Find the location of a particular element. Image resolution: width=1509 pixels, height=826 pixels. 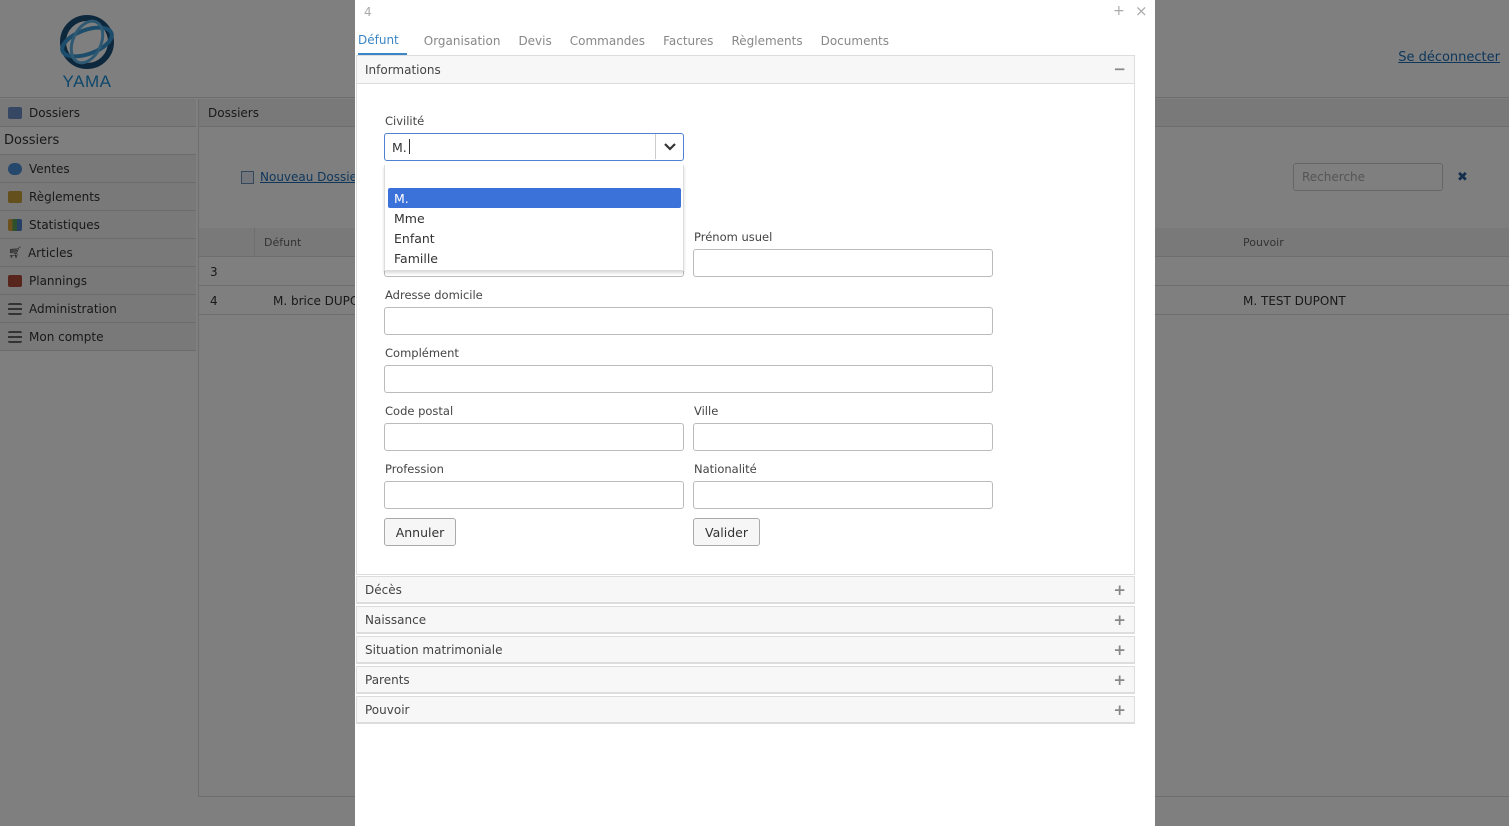

close-icon: × is located at coordinates (1141, 11).